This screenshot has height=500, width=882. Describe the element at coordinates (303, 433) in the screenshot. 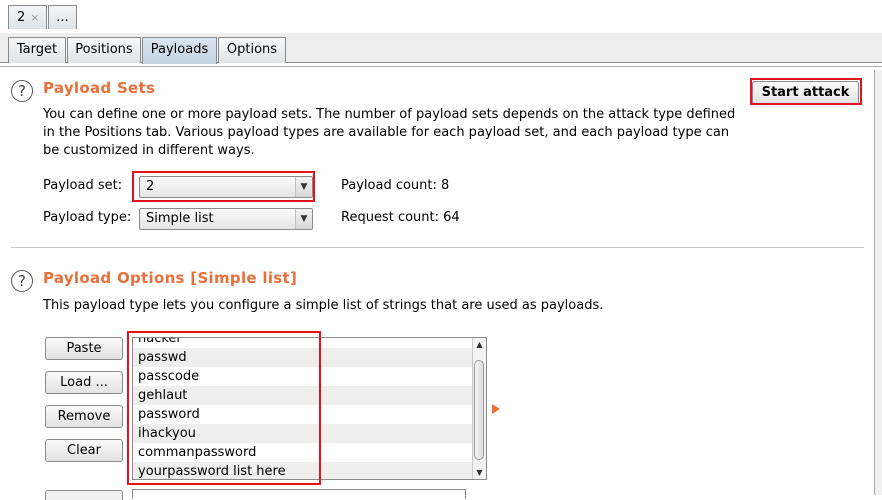

I see `list-item: ihackyou` at that location.